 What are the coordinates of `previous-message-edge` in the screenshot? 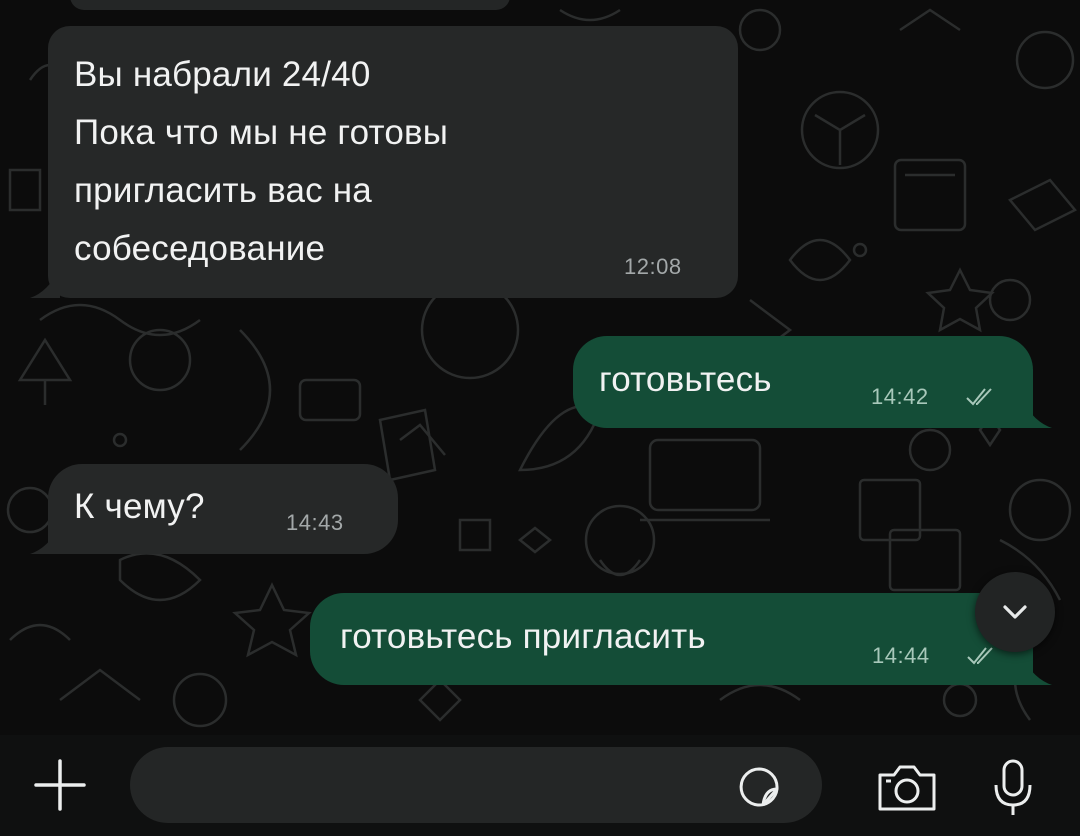 It's located at (290, 5).